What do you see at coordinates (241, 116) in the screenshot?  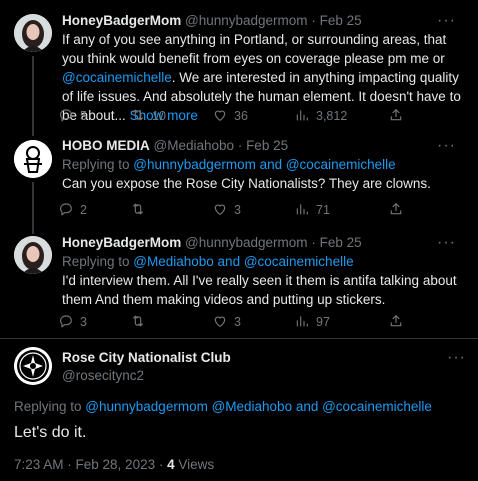 I see `like-count: 36` at bounding box center [241, 116].